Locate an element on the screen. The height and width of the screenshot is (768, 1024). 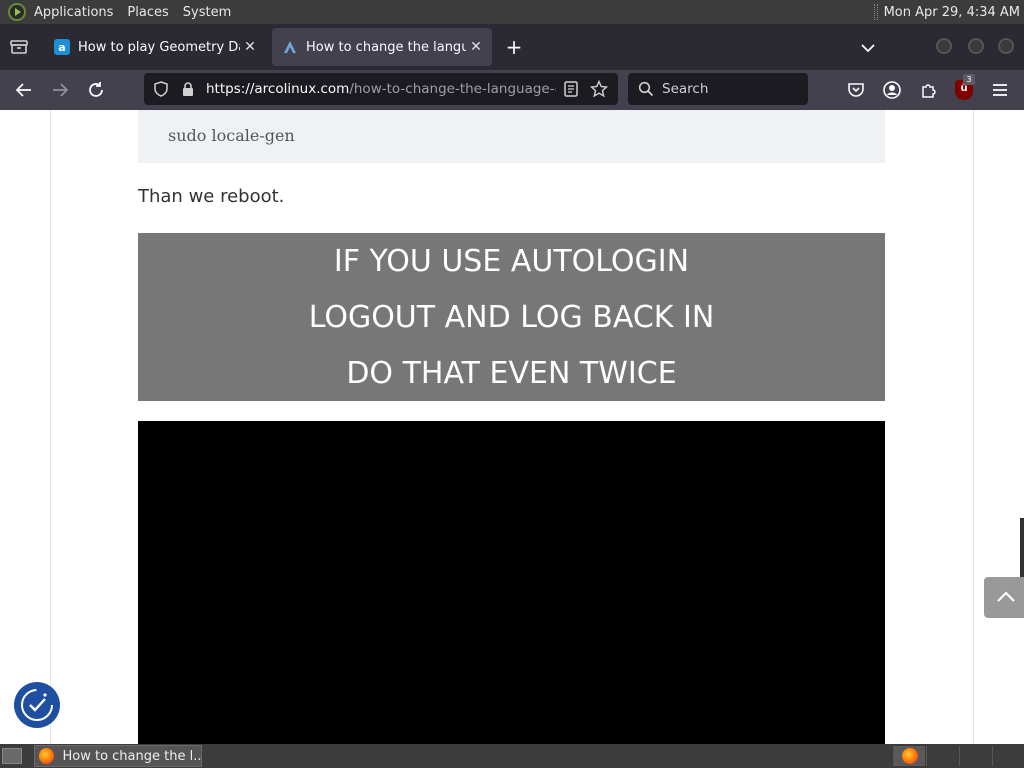
search-icon is located at coordinates (646, 89).